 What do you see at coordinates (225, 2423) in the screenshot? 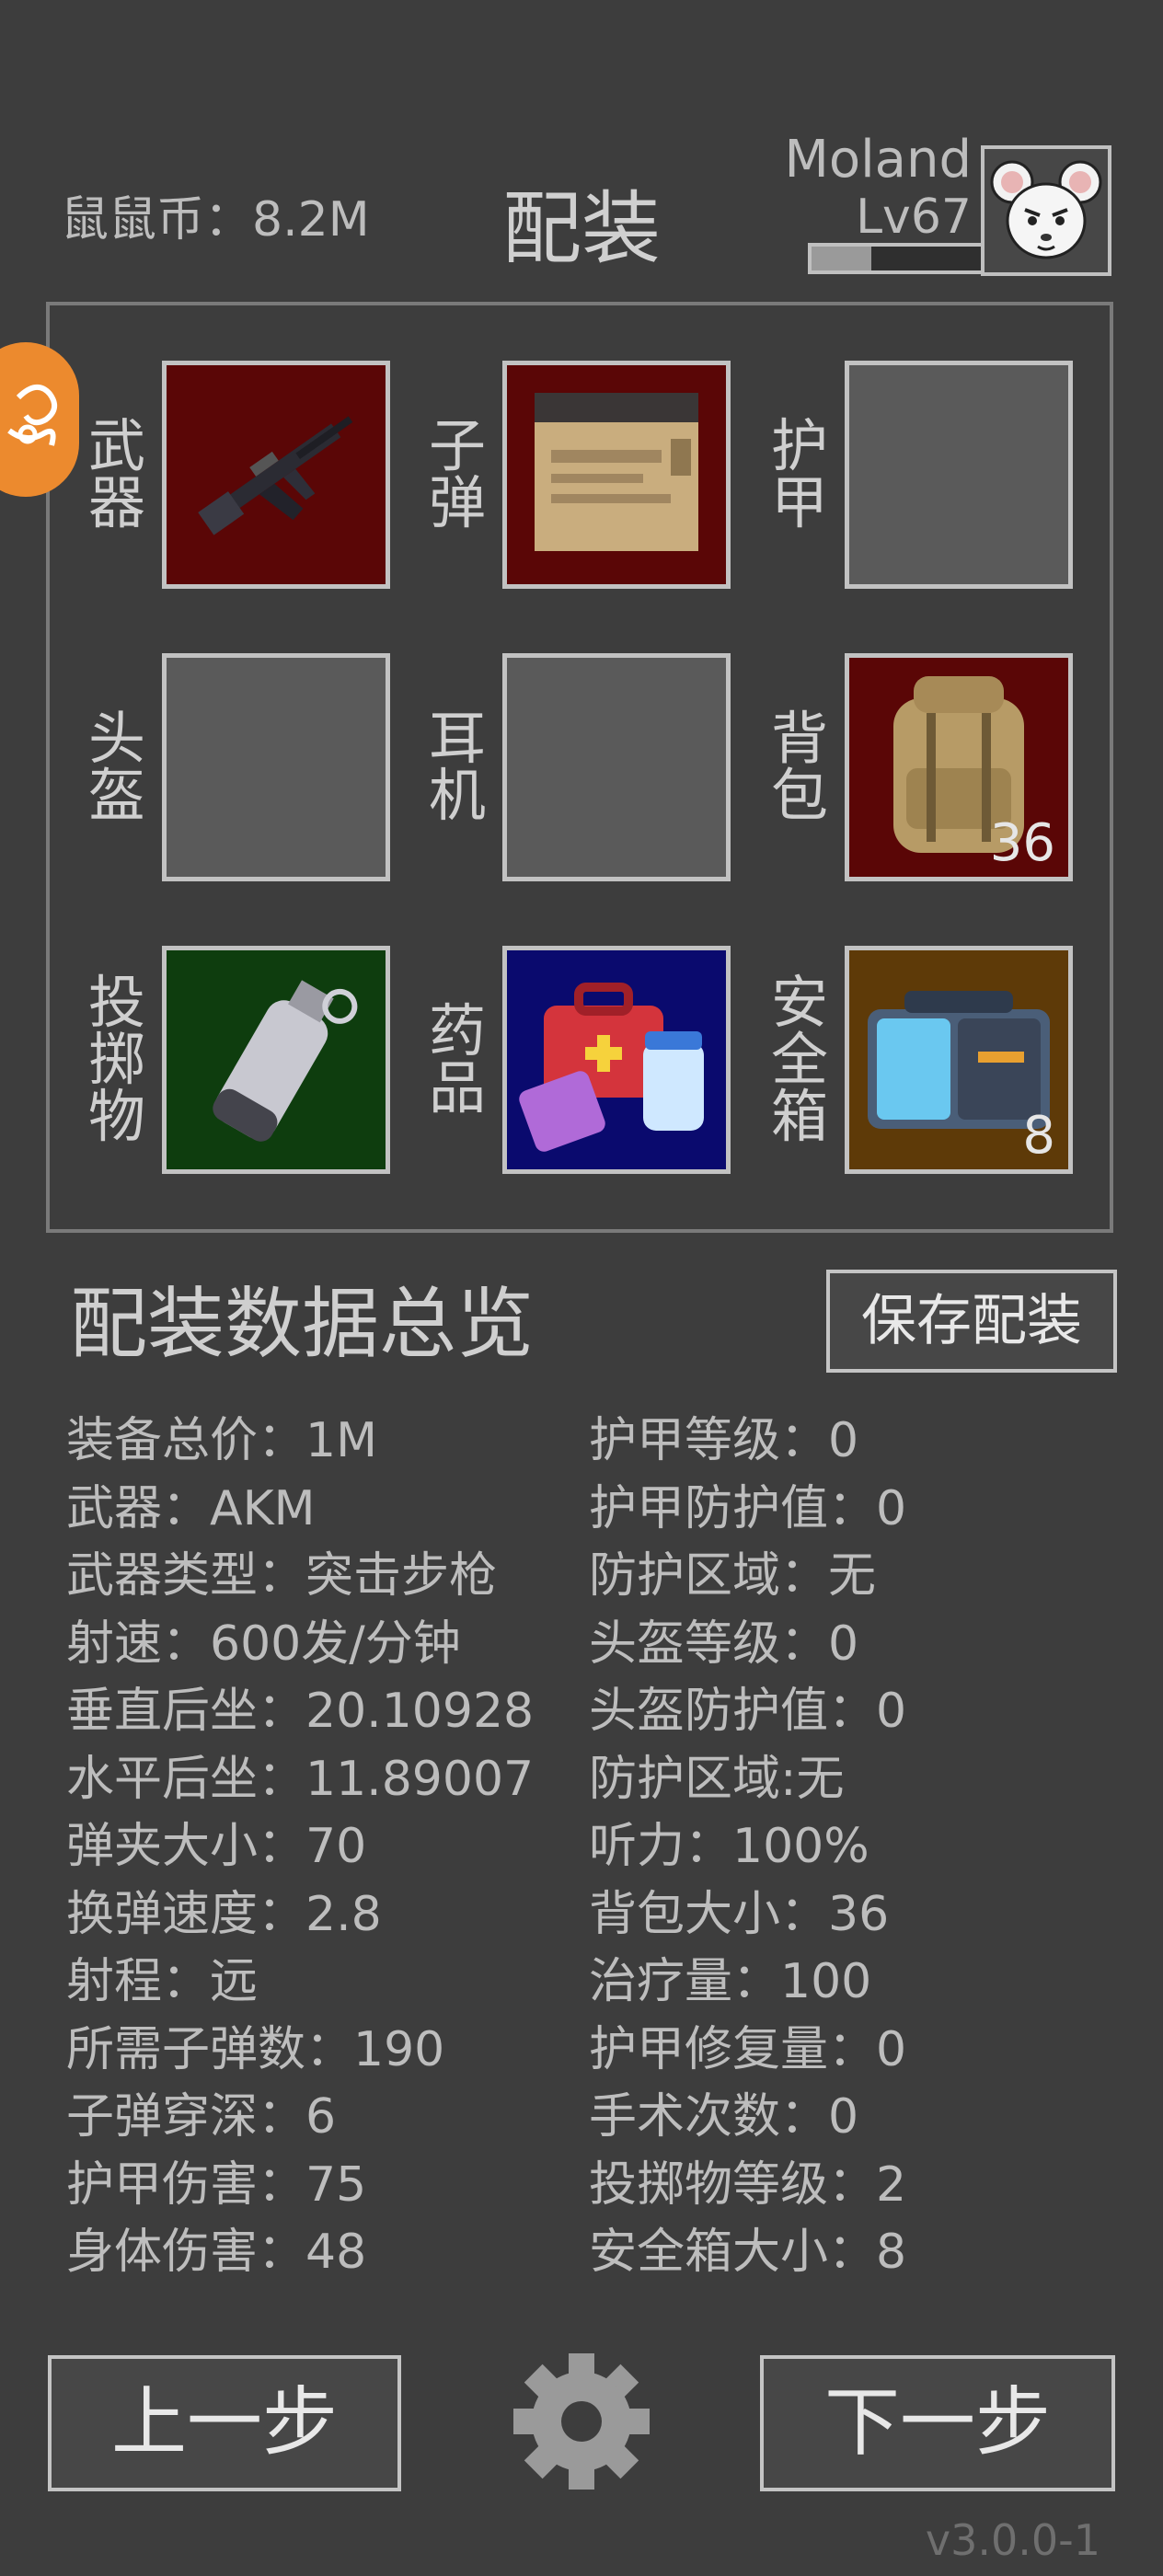
I see `prev-step-button: 上一步` at bounding box center [225, 2423].